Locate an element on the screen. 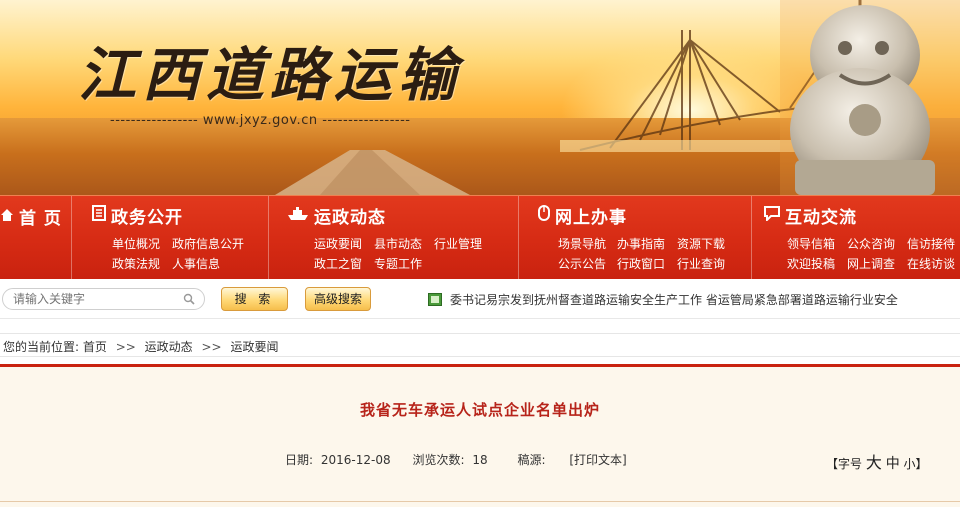  stone-lion-graphic is located at coordinates (870, 97).